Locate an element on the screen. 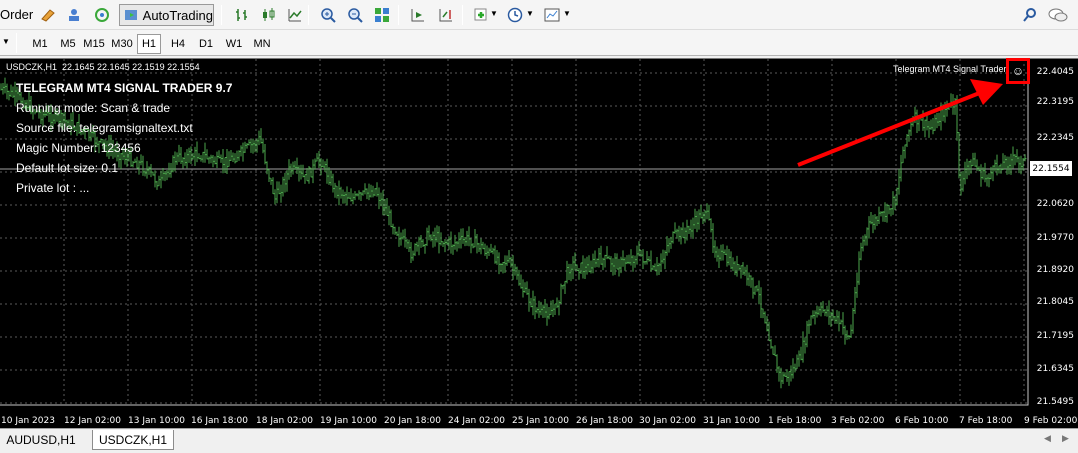 This screenshot has width=1078, height=453. ea-highlight-box: ☺ is located at coordinates (1018, 71).